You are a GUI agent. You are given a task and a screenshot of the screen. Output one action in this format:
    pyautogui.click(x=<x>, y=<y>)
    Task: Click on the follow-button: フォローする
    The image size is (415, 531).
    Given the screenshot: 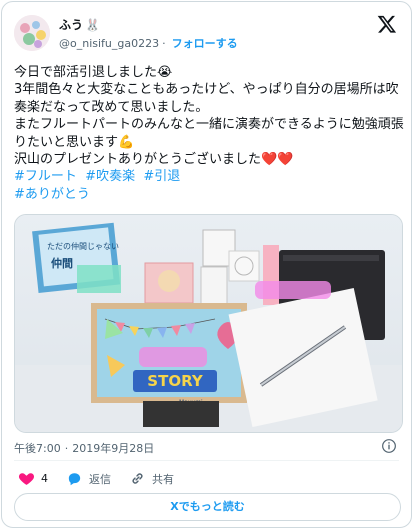 What is the action you would take?
    pyautogui.click(x=205, y=43)
    